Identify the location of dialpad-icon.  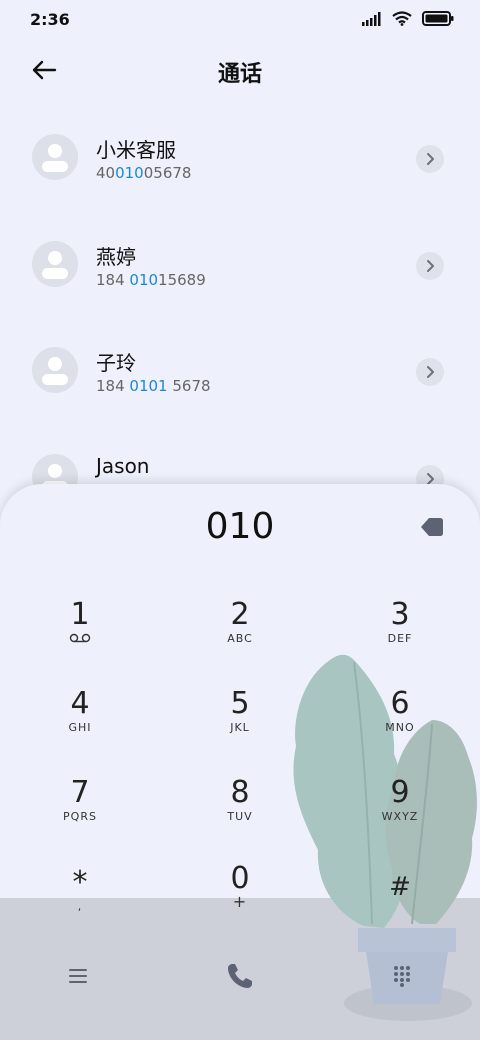
(402, 976).